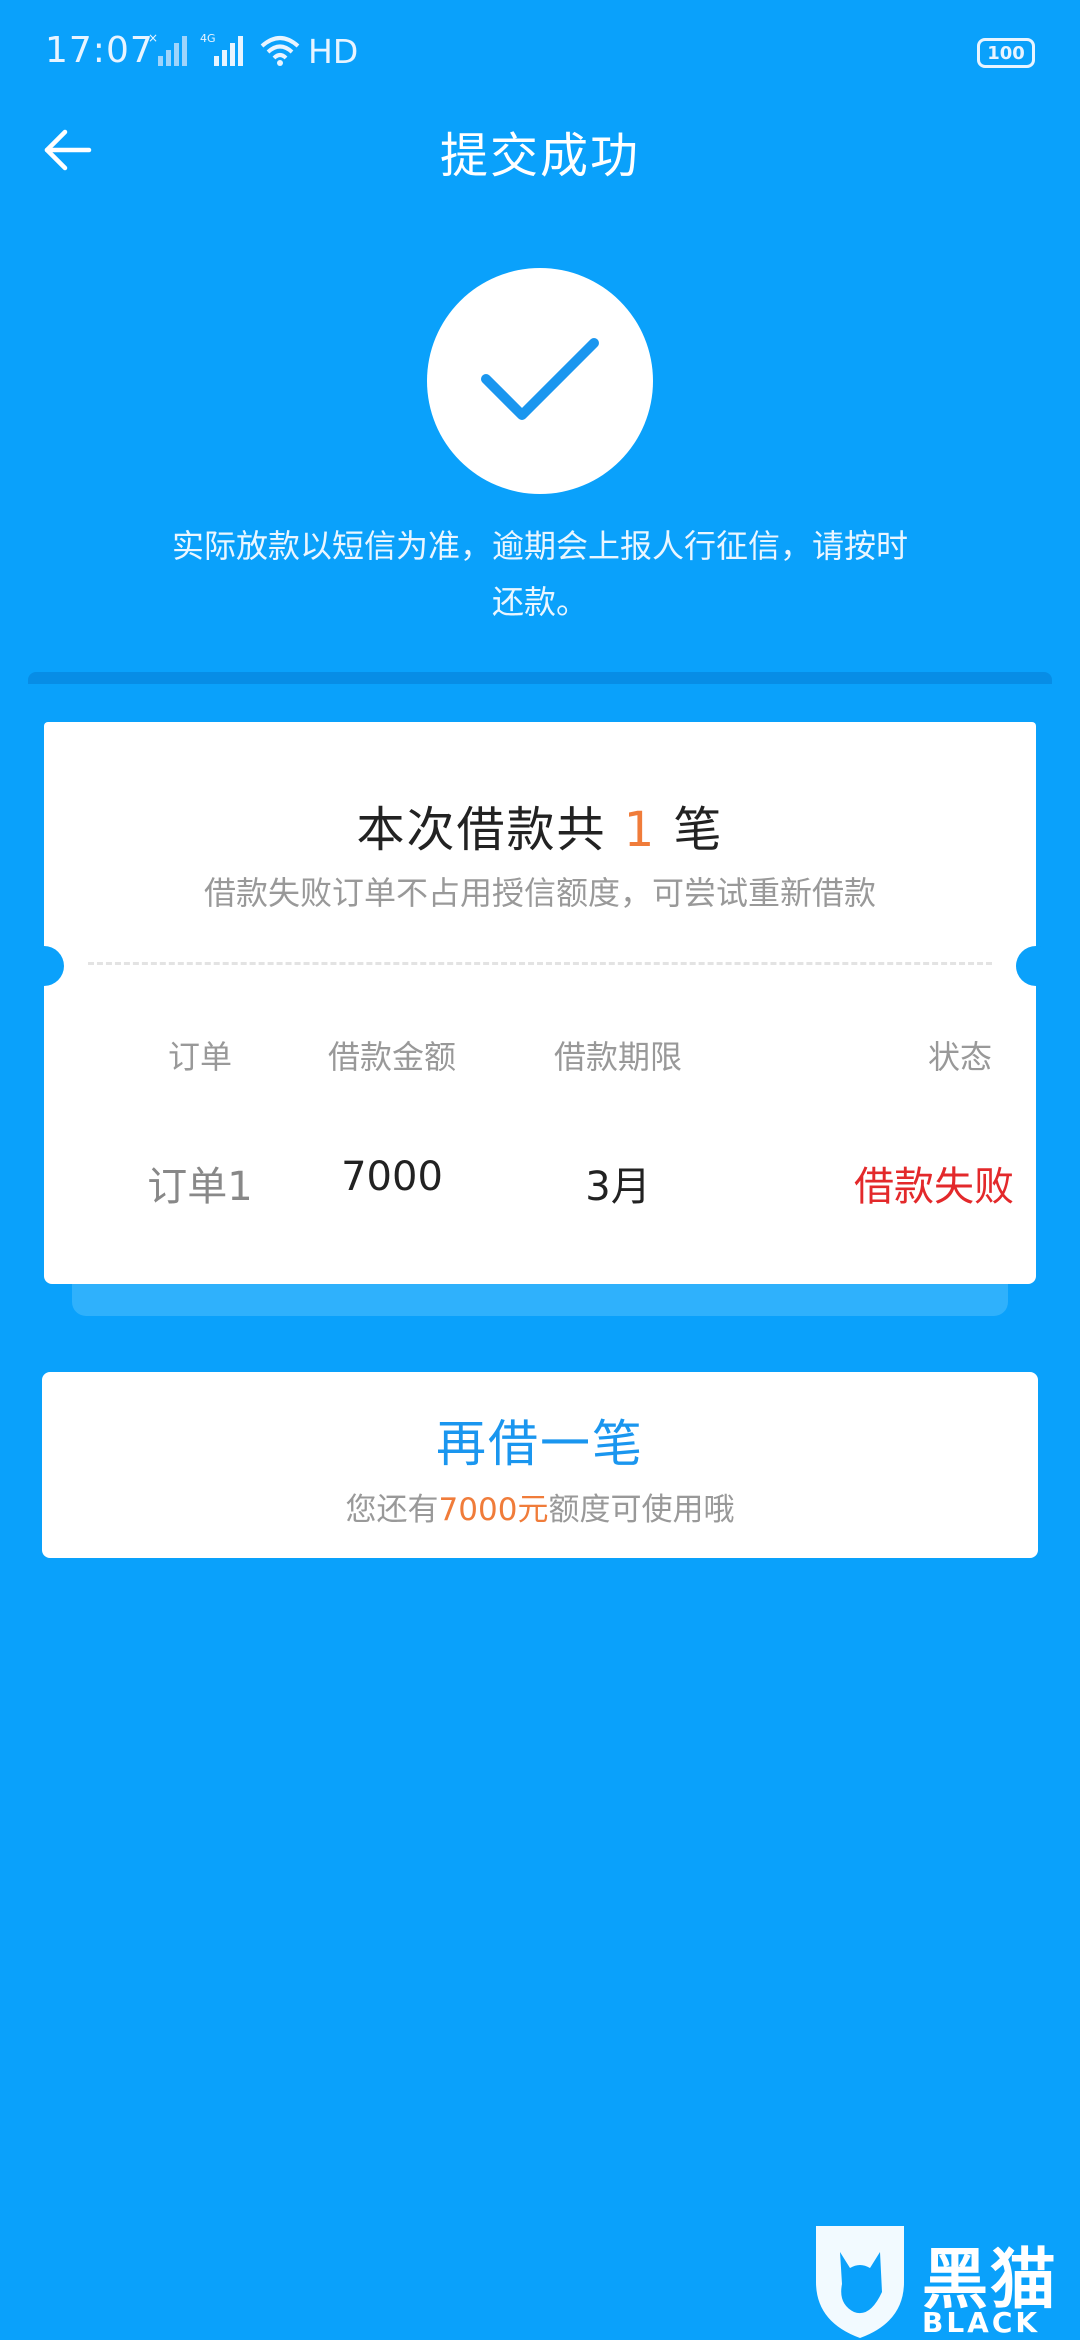 The width and height of the screenshot is (1080, 2340). Describe the element at coordinates (392, 1177) in the screenshot. I see `loan-amount: 7000` at that location.